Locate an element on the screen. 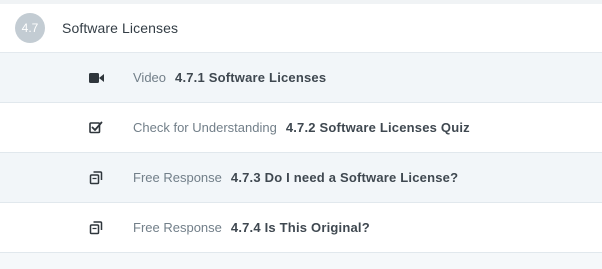  video-camera-icon is located at coordinates (97, 78).